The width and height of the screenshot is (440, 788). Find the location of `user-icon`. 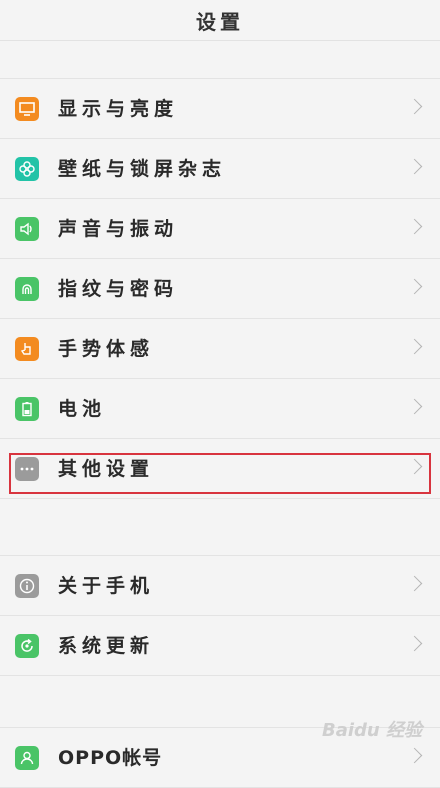

user-icon is located at coordinates (27, 758).